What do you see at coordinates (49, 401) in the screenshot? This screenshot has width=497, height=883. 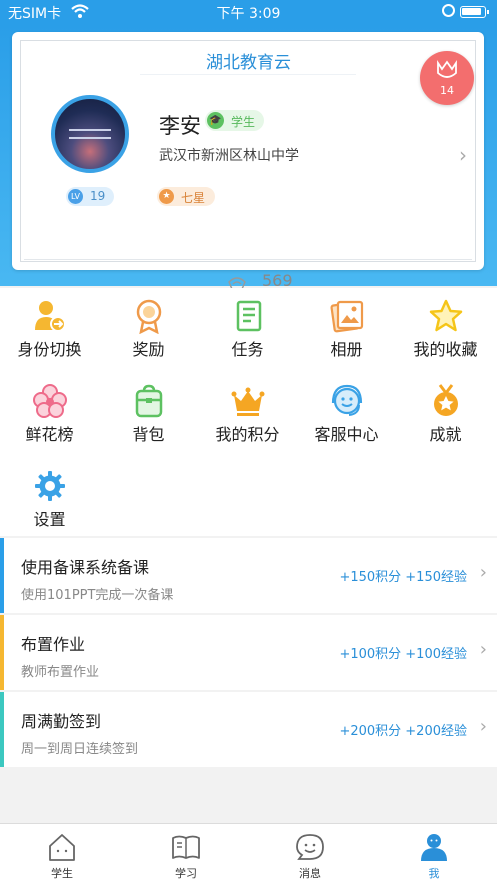 I see `flower-icon` at bounding box center [49, 401].